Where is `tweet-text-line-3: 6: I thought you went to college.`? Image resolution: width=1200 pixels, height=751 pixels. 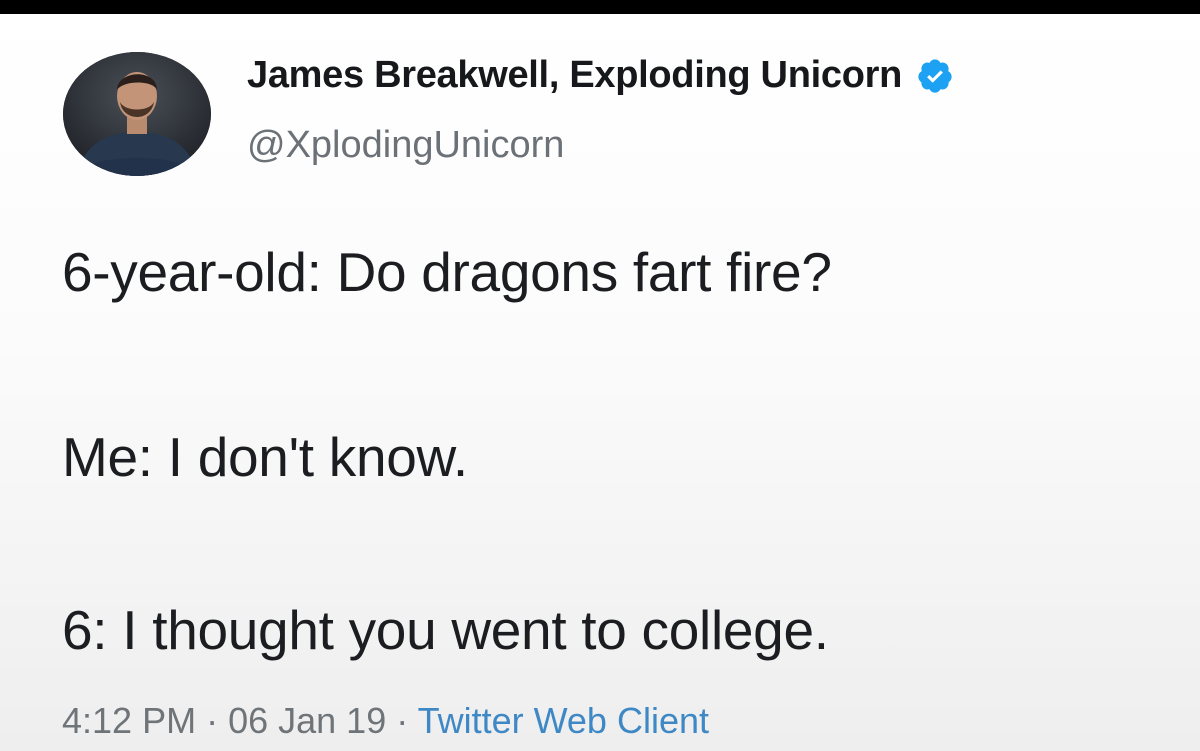
tweet-text-line-3: 6: I thought you went to college. is located at coordinates (445, 630).